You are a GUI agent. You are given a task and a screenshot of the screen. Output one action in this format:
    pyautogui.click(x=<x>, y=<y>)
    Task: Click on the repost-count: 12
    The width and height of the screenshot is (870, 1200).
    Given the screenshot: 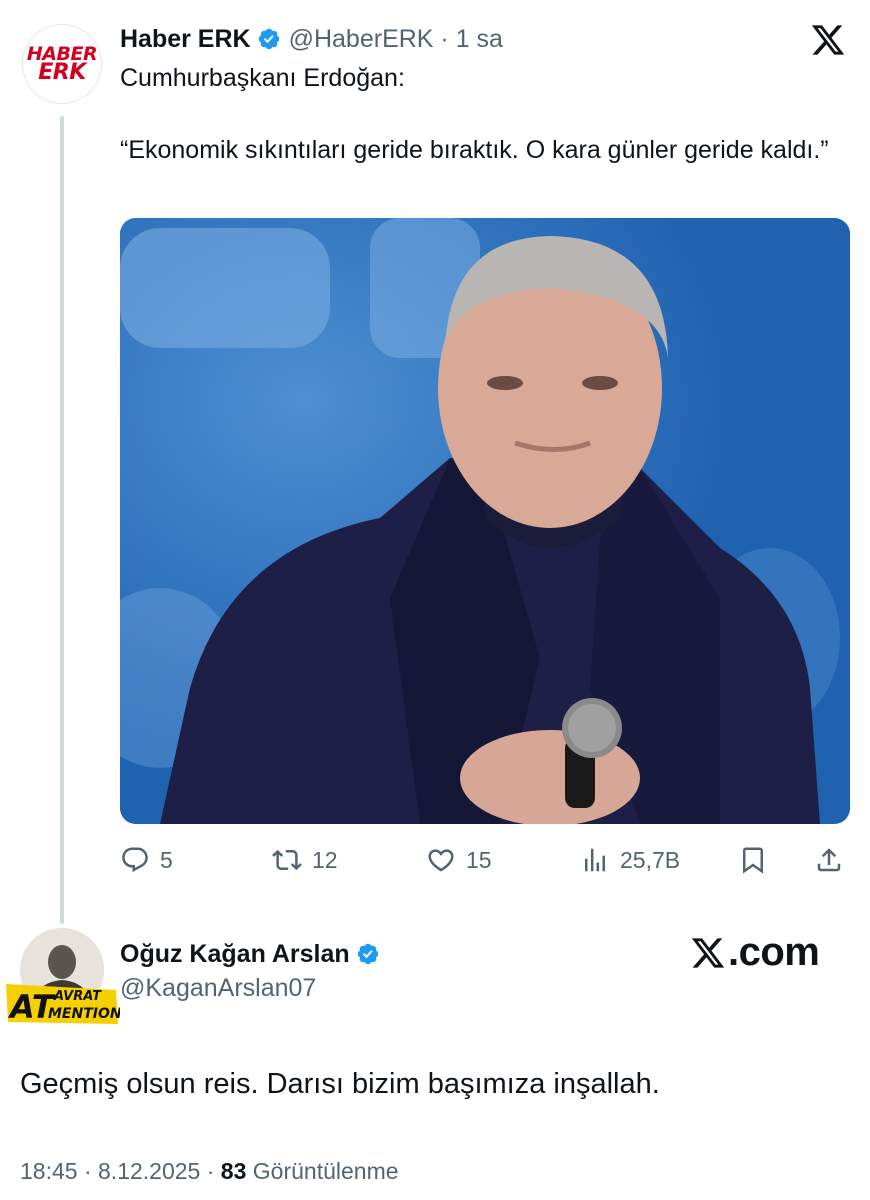 What is the action you would take?
    pyautogui.click(x=325, y=859)
    